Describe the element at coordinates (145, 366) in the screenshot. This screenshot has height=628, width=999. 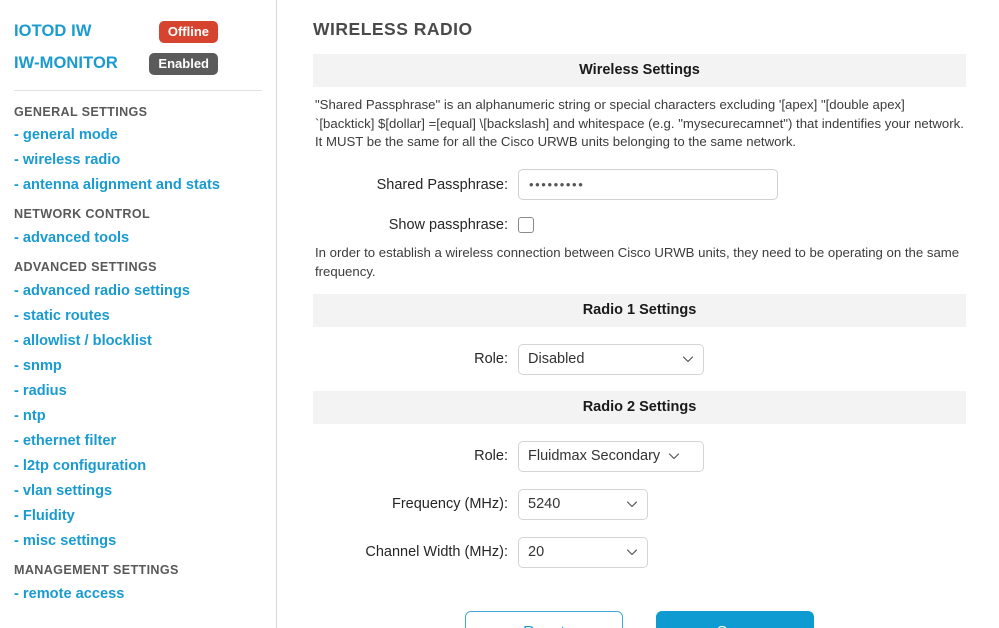
I see `sidebar-item-snmp: - snmp` at that location.